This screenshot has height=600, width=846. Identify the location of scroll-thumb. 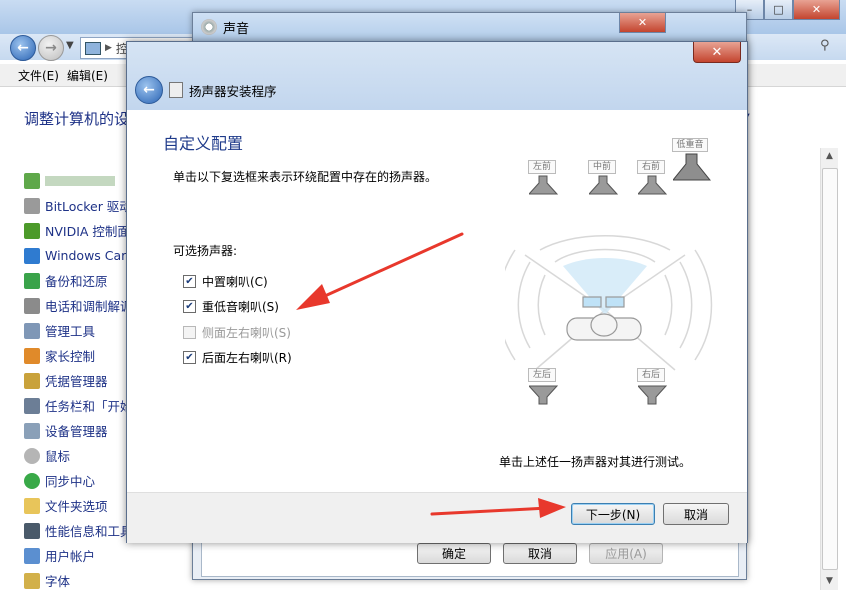
(830, 369).